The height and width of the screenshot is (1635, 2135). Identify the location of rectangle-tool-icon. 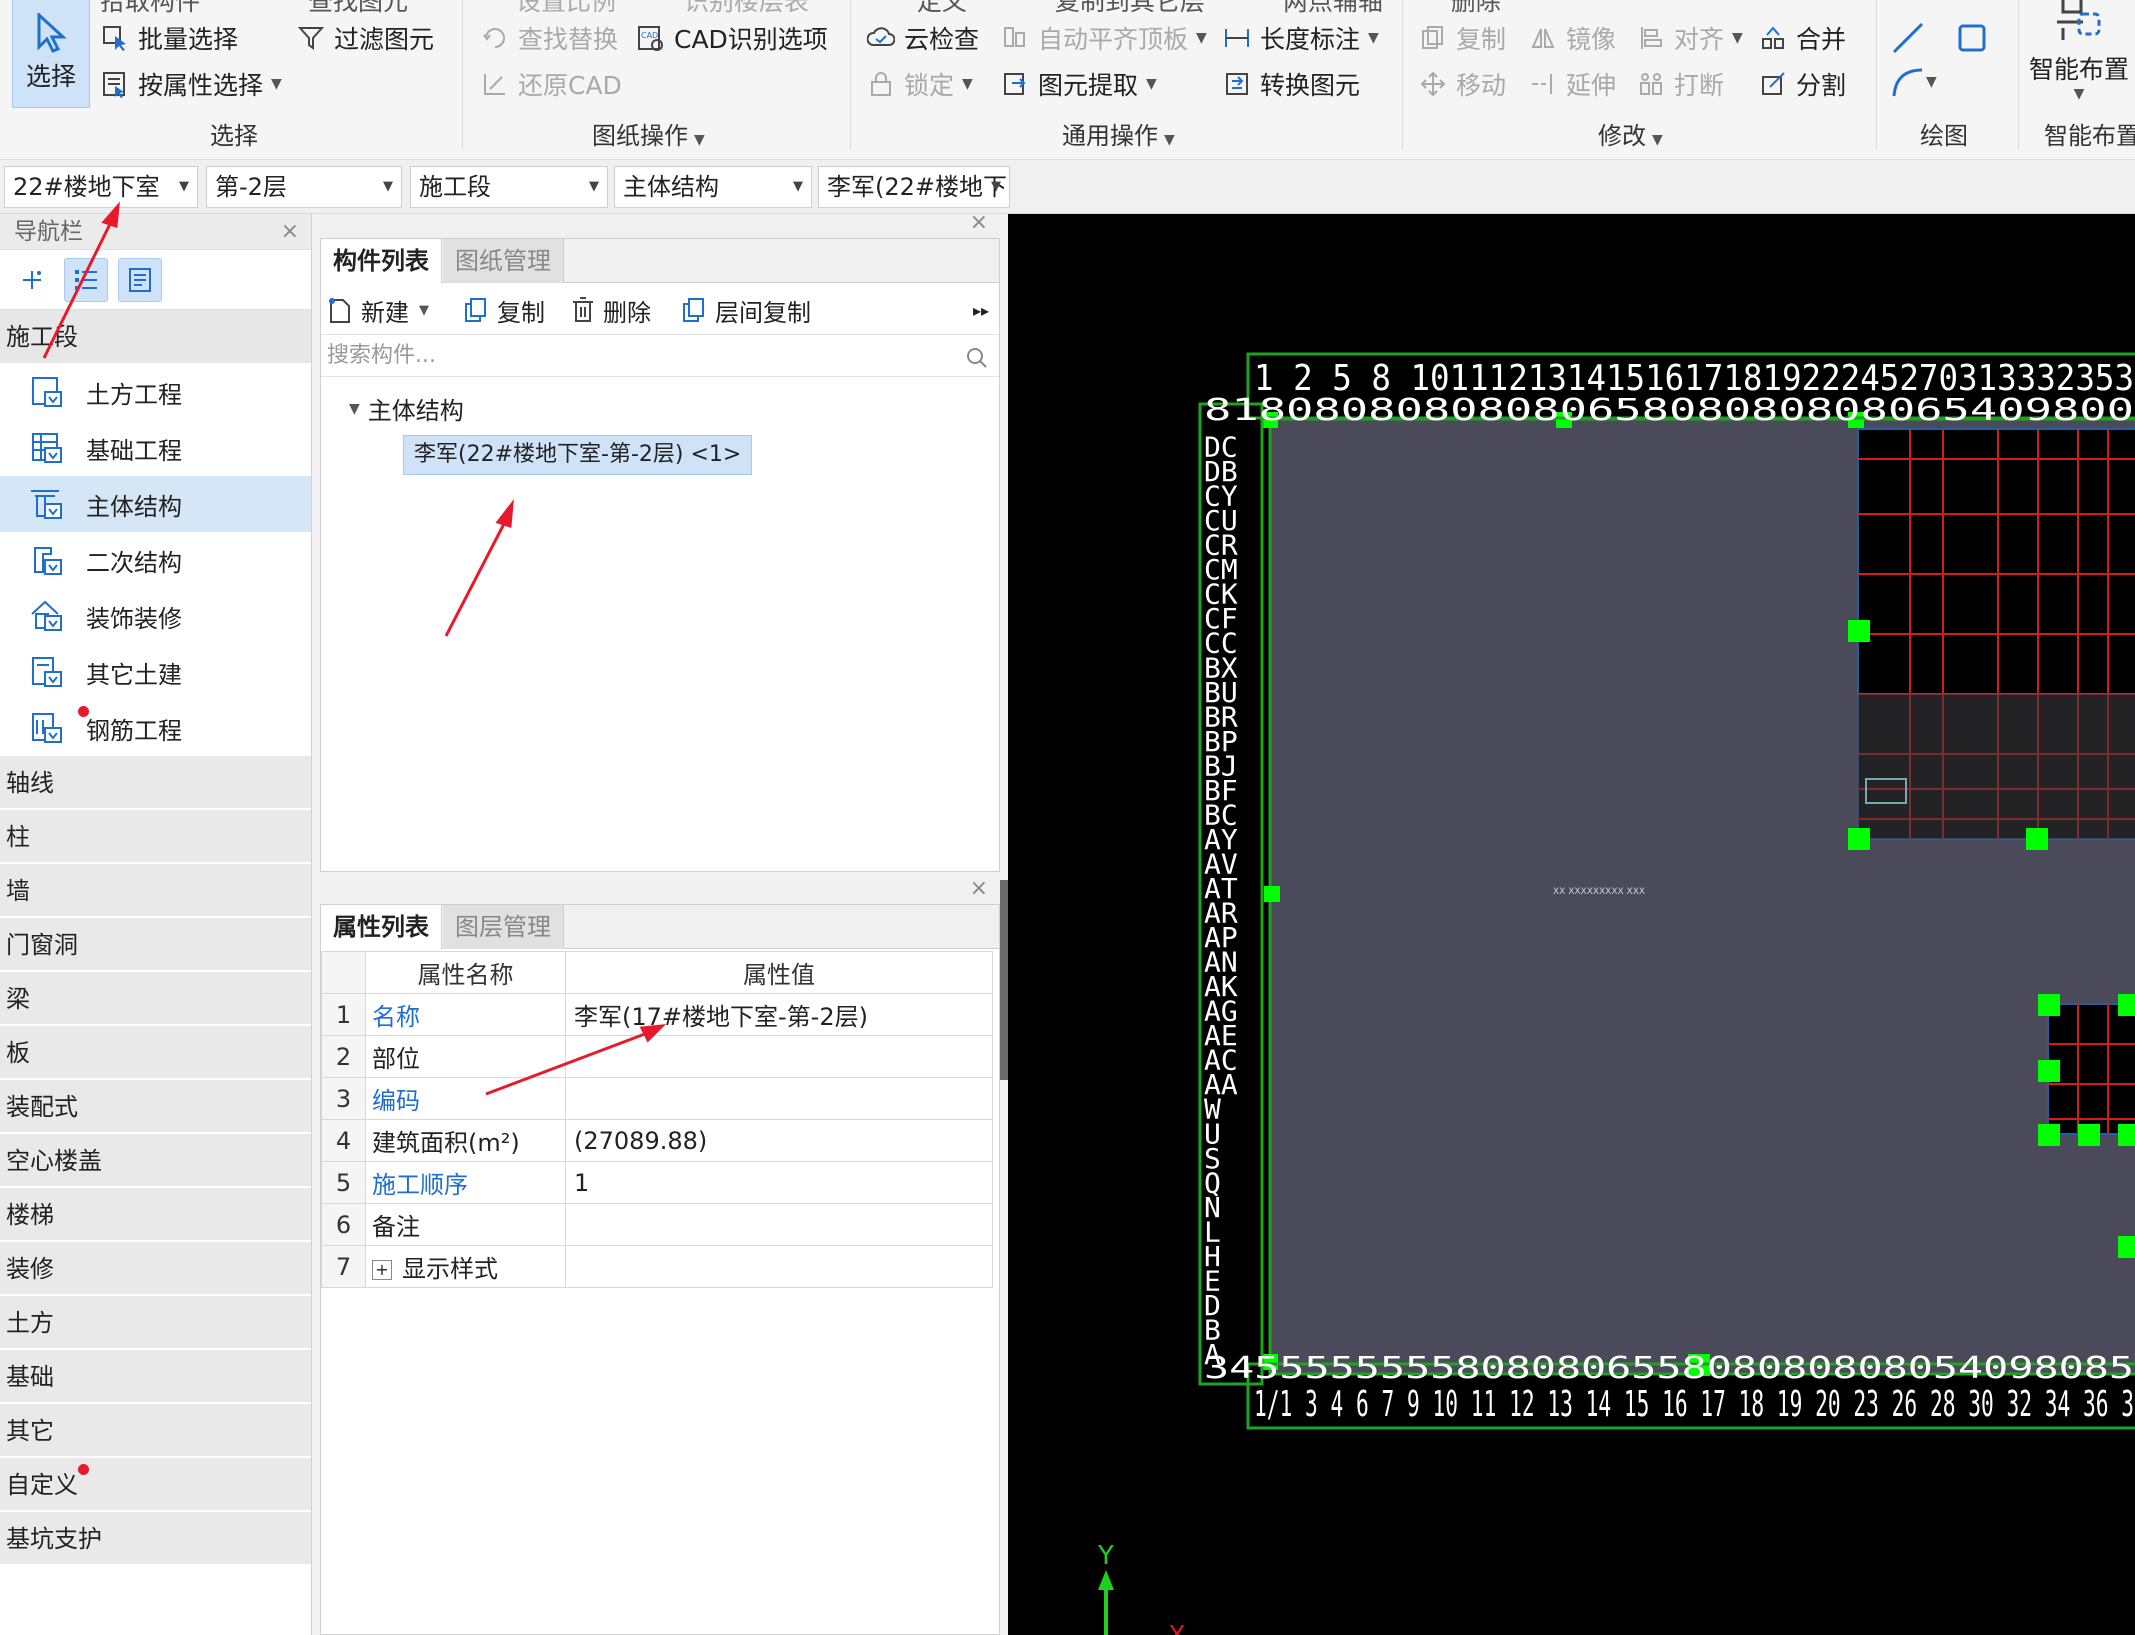
(1972, 38).